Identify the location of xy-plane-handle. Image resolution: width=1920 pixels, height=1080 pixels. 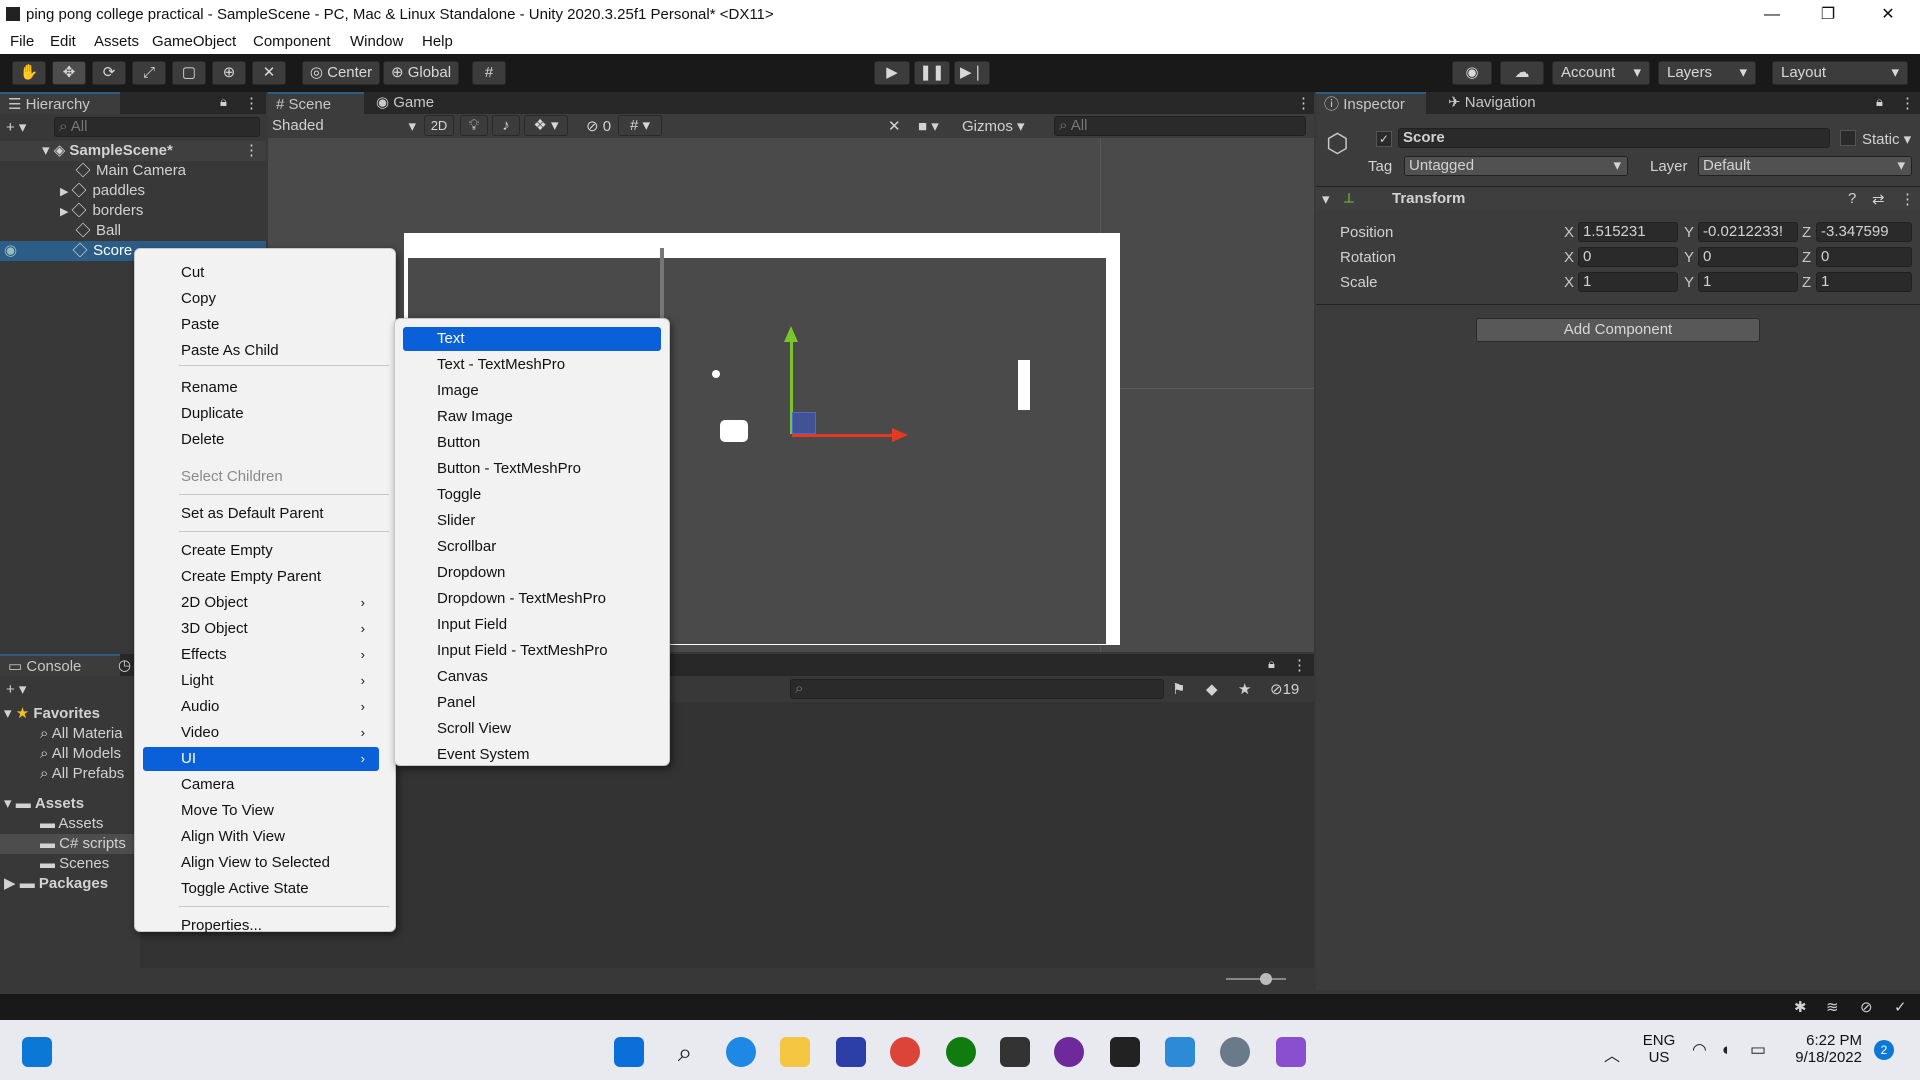
(804, 423).